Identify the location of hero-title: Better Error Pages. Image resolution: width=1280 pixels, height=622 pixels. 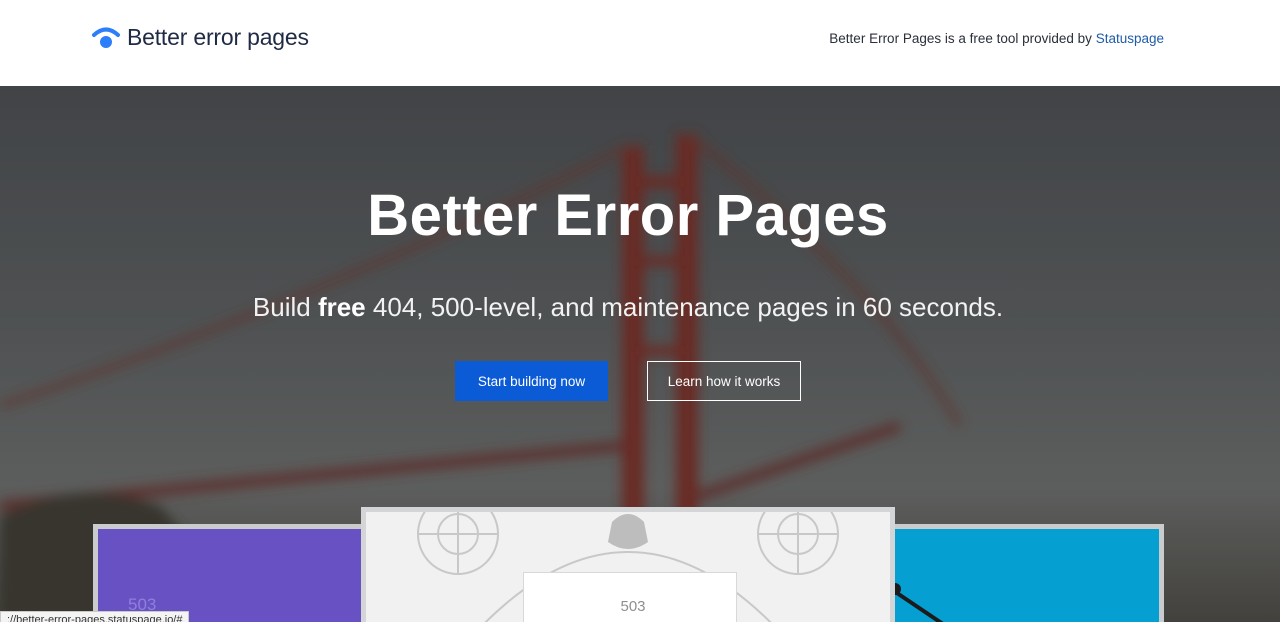
(628, 215).